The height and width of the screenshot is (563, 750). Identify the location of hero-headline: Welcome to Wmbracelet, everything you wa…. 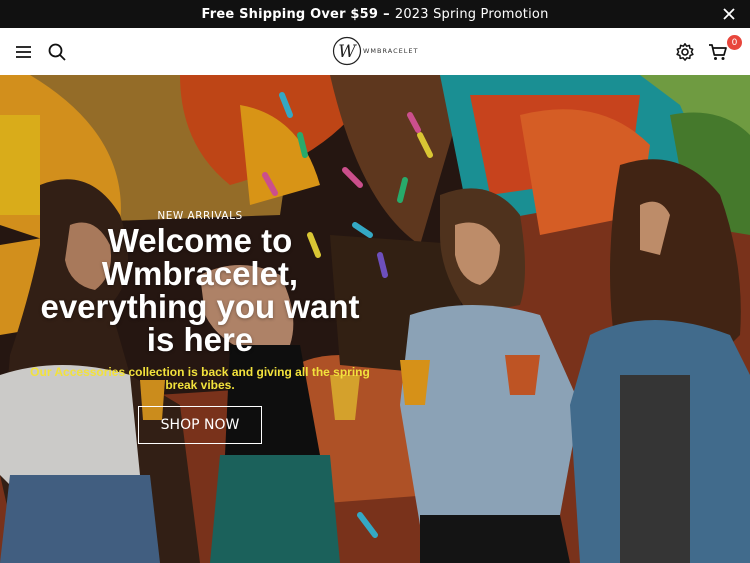
(200, 290).